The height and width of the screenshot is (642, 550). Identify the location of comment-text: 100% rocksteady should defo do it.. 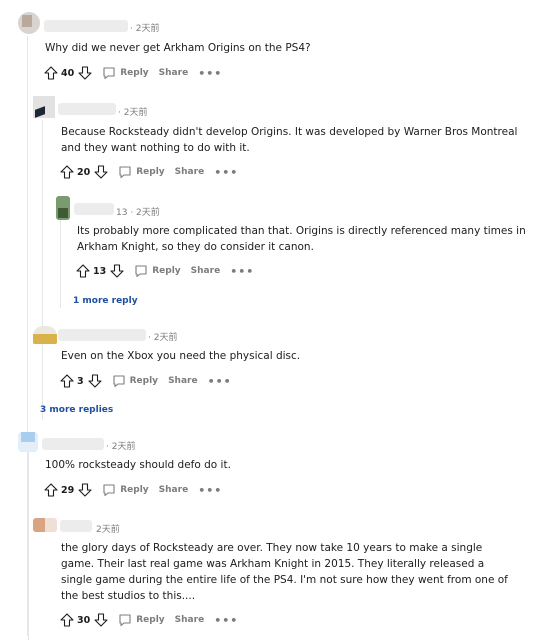
(138, 465).